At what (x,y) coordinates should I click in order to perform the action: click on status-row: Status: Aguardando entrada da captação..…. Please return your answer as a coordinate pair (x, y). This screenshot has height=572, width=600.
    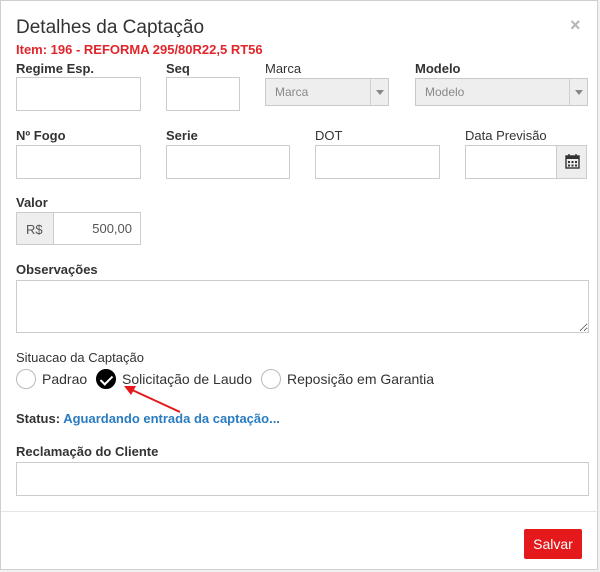
    Looking at the image, I should click on (148, 418).